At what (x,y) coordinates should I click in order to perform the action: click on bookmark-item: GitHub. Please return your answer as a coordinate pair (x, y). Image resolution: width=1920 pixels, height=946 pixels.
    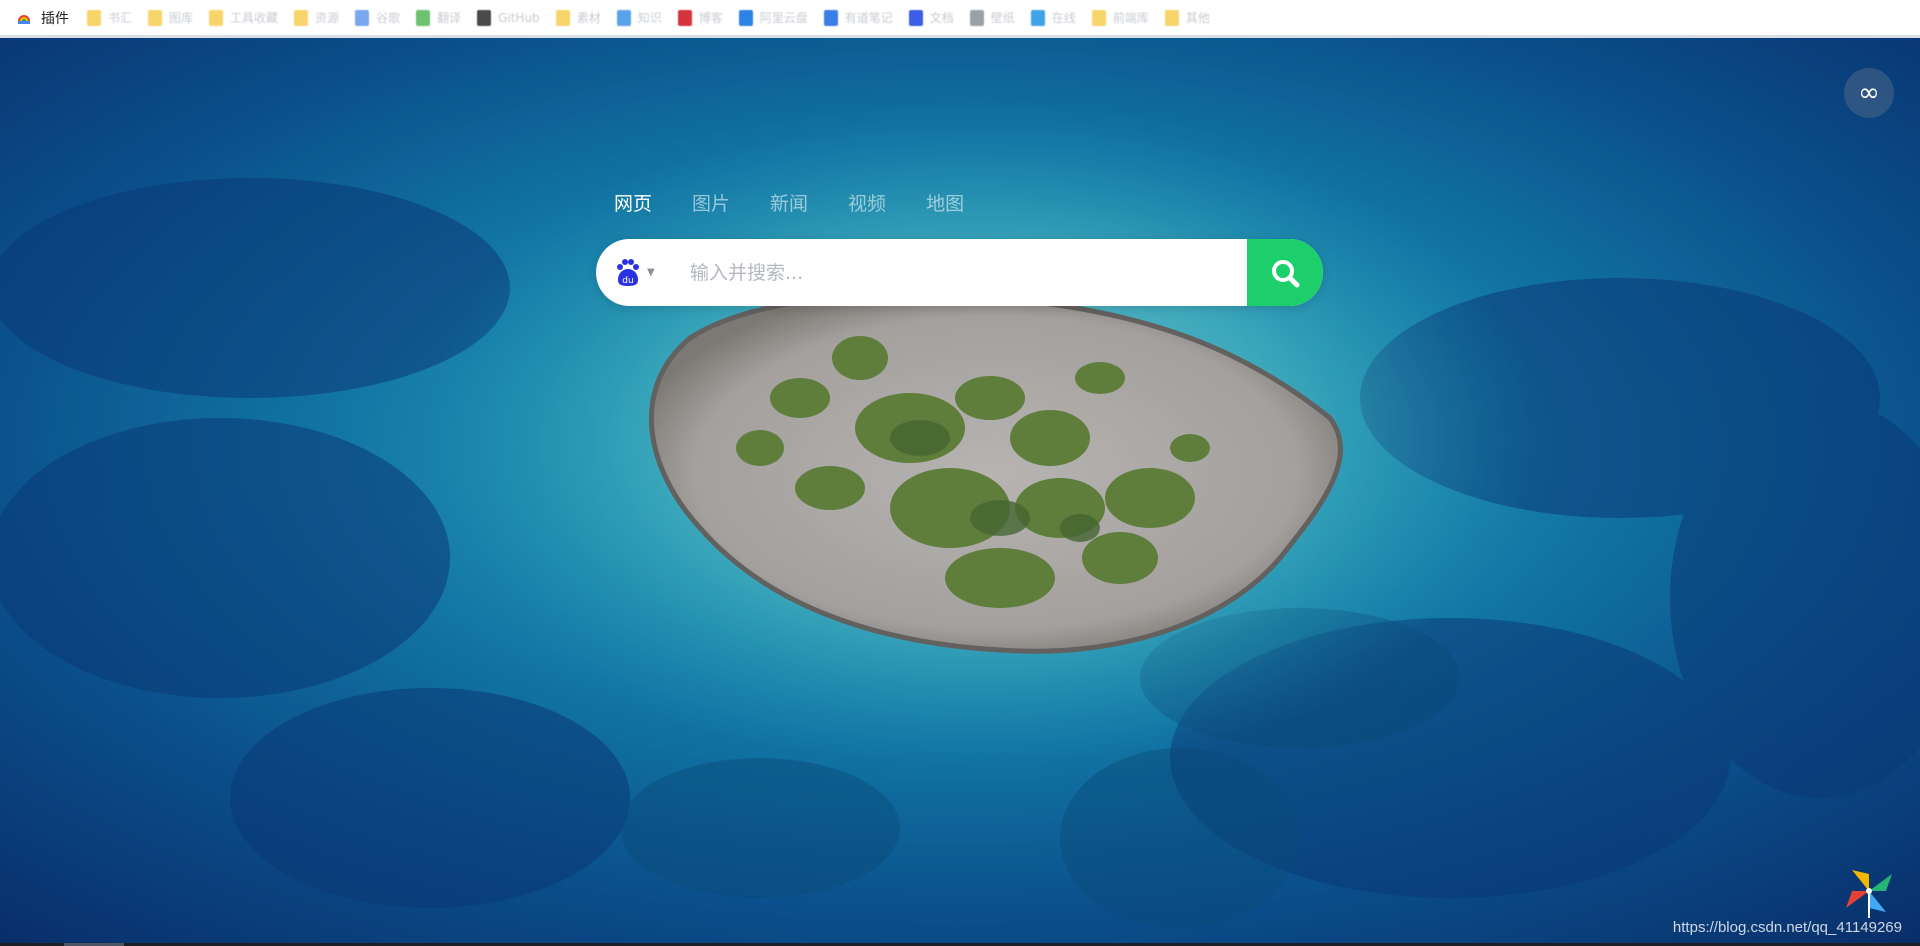
    Looking at the image, I should click on (508, 17).